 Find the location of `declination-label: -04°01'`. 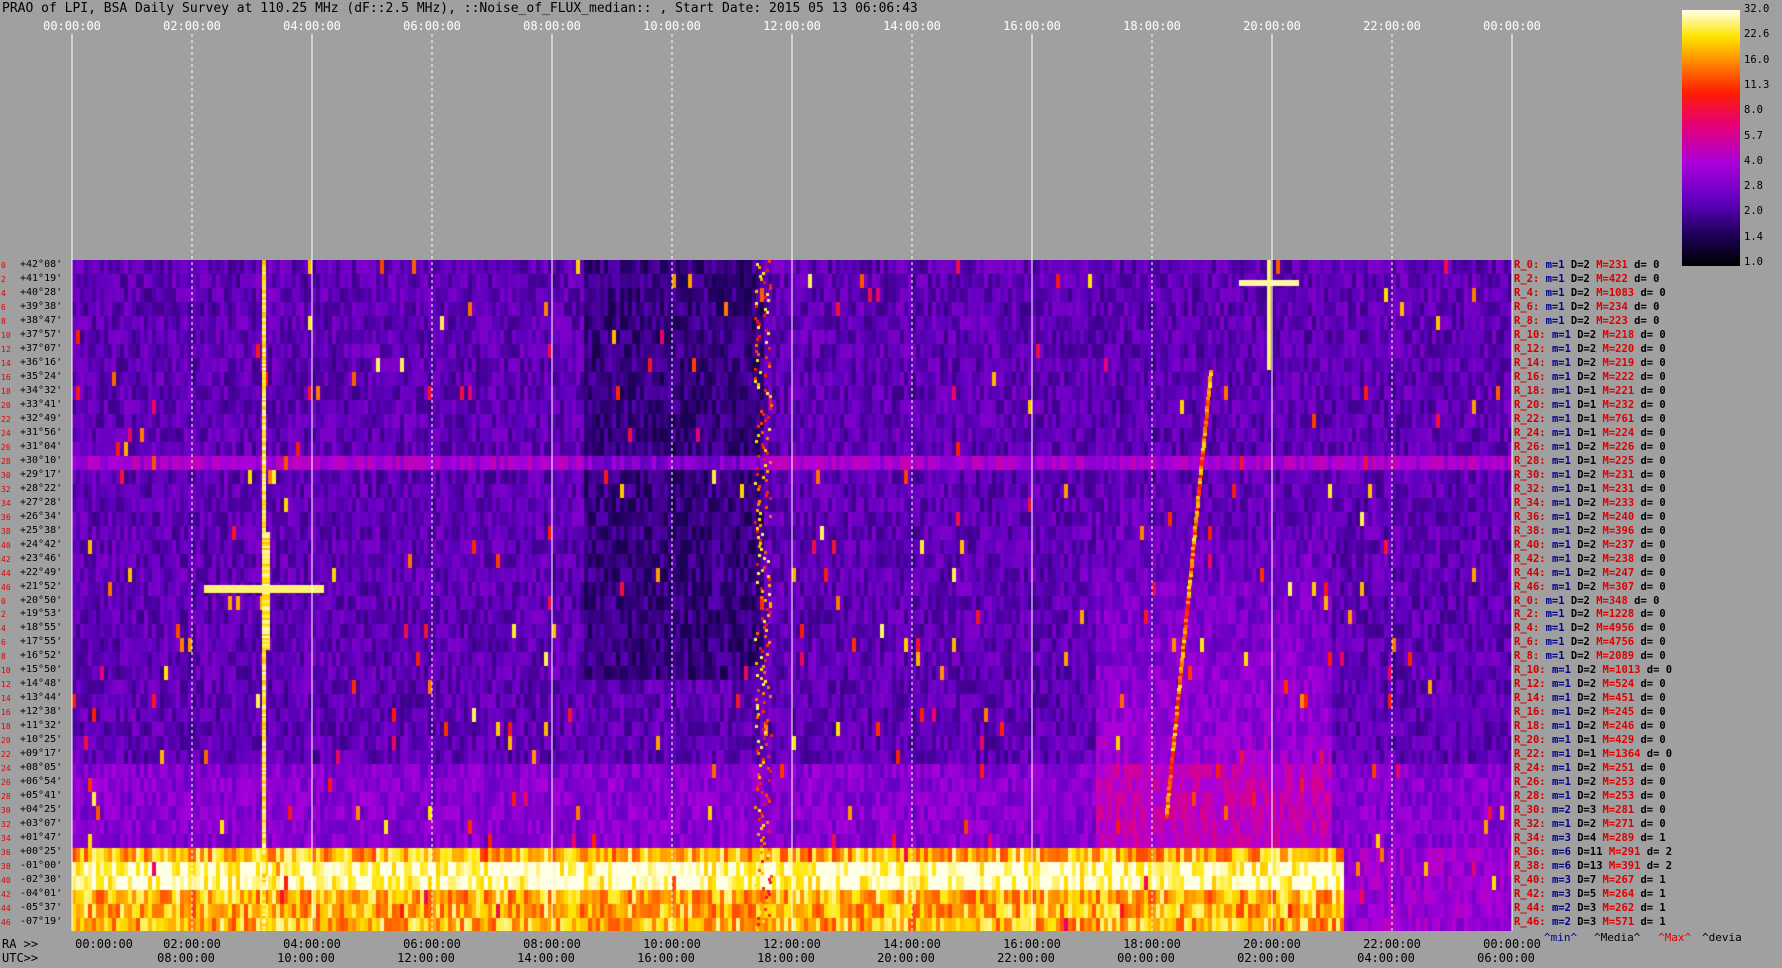

declination-label: -04°01' is located at coordinates (41, 894).